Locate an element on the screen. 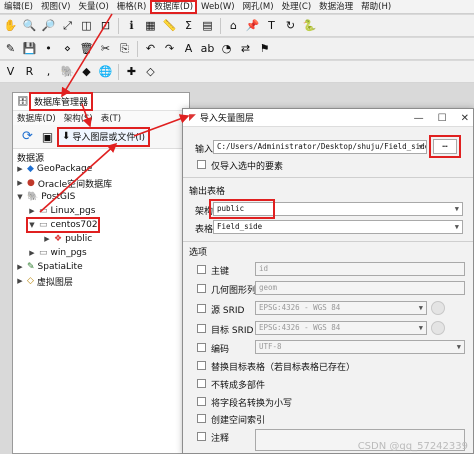 The height and width of the screenshot is (454, 474). annotation-arrows is located at coordinates (114, 113).